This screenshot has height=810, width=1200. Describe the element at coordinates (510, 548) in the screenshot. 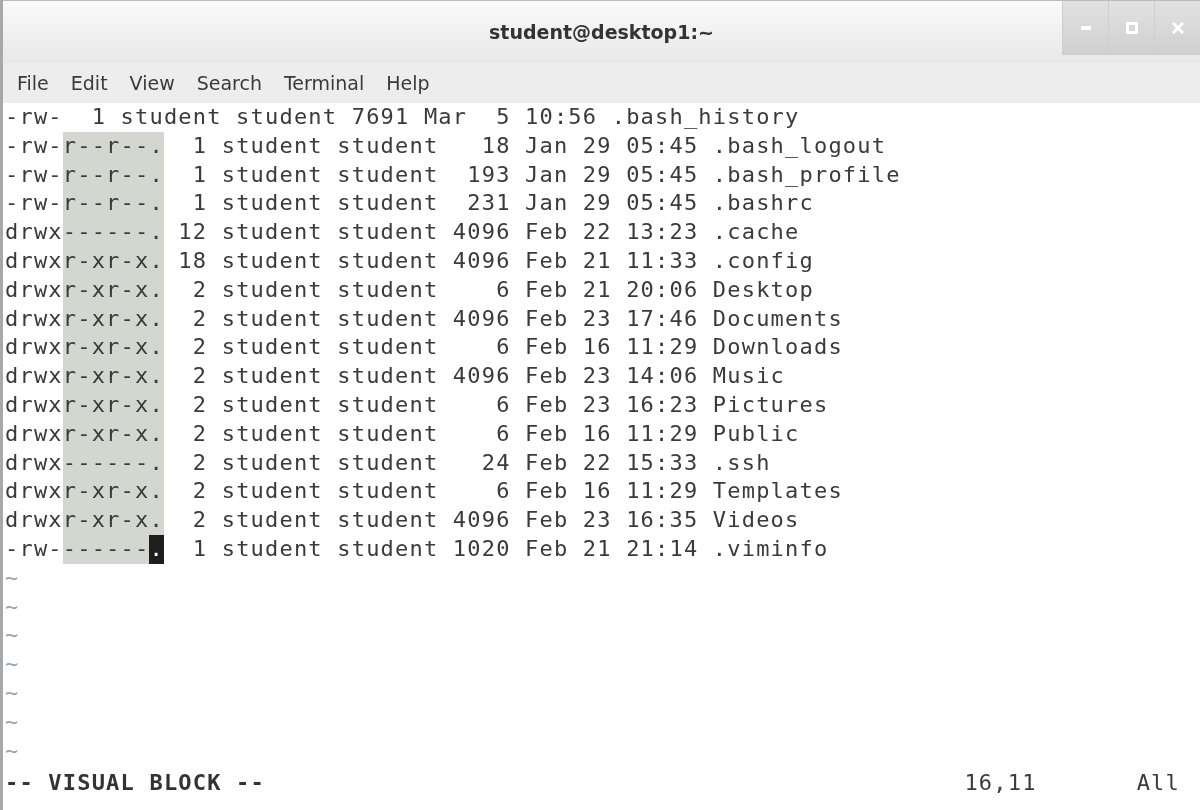

I see `terminal-text: 1 student student 1020 Feb 21 21:14 .viminfo` at that location.